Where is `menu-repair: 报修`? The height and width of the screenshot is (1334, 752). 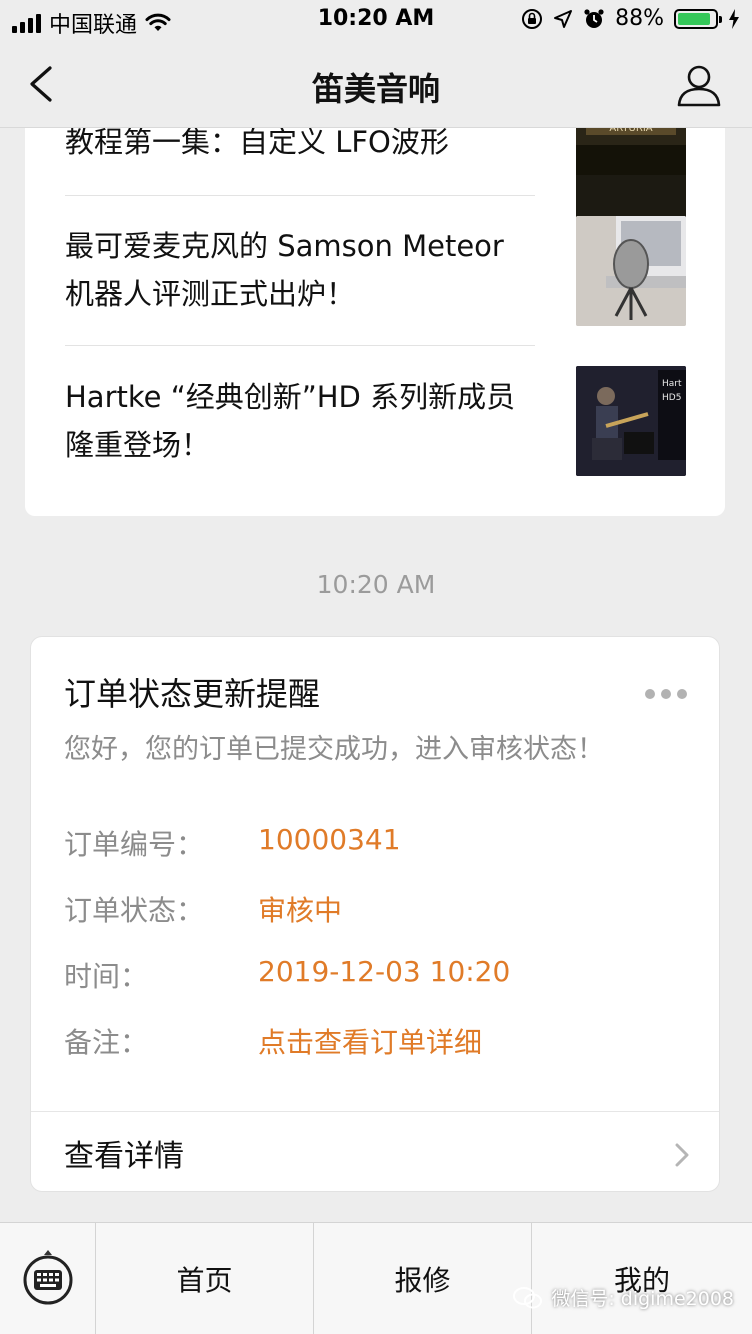
menu-repair: 报修 is located at coordinates (423, 1278).